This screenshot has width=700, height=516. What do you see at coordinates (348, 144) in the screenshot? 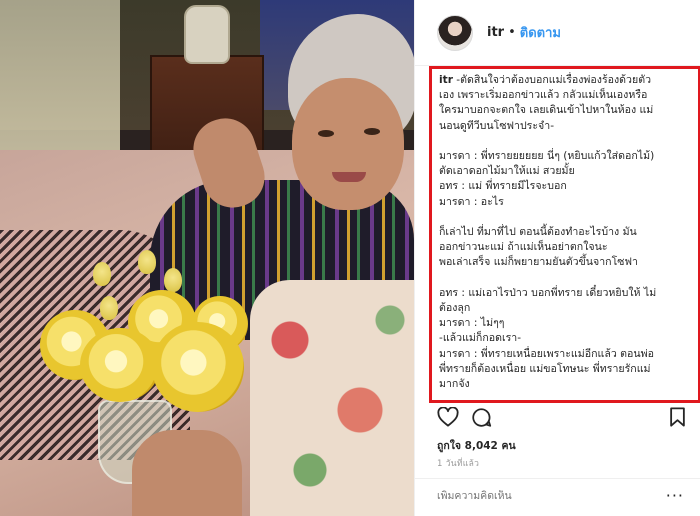
I see `photo-face` at bounding box center [348, 144].